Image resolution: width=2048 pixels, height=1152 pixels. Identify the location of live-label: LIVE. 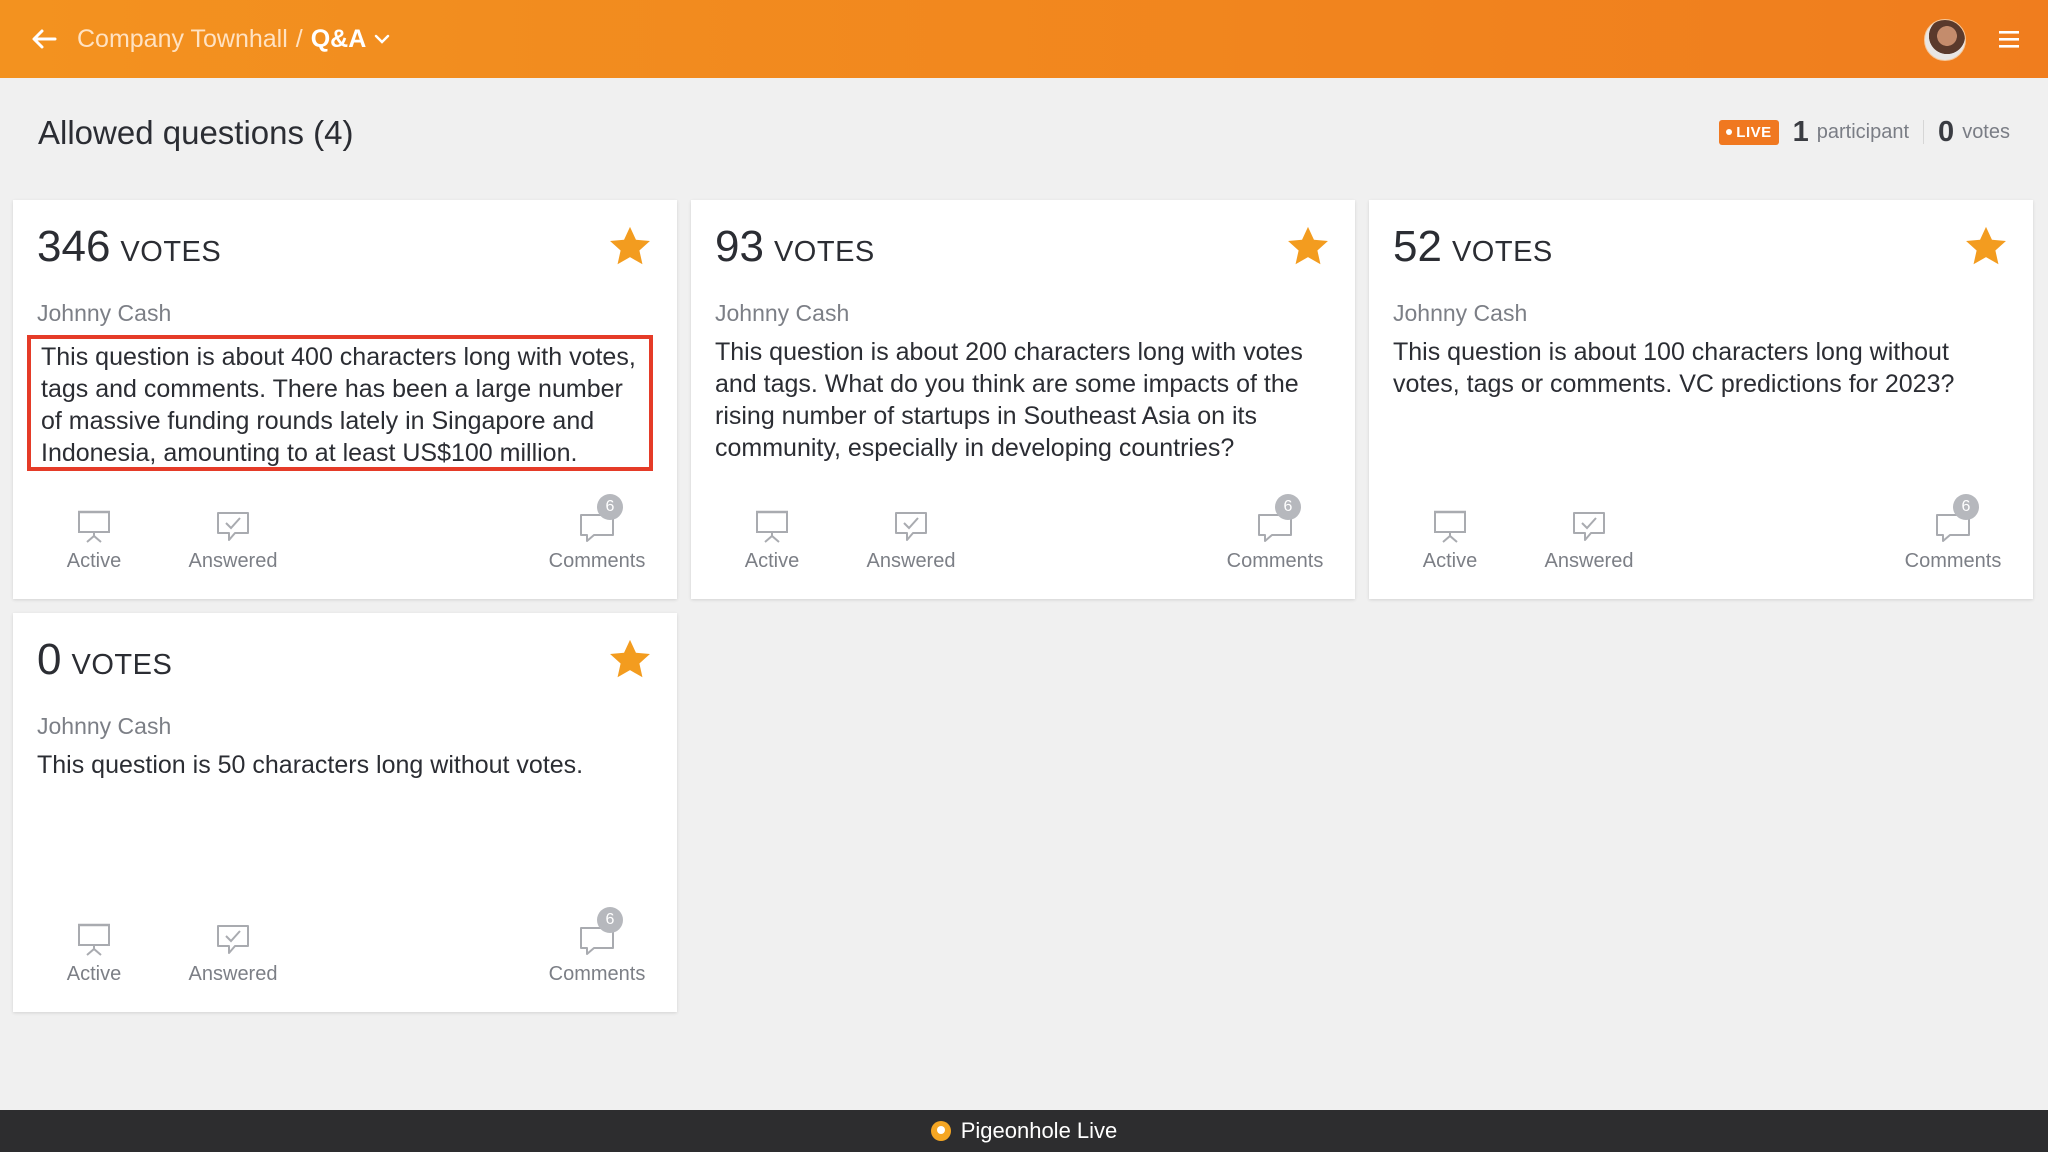
(1754, 132).